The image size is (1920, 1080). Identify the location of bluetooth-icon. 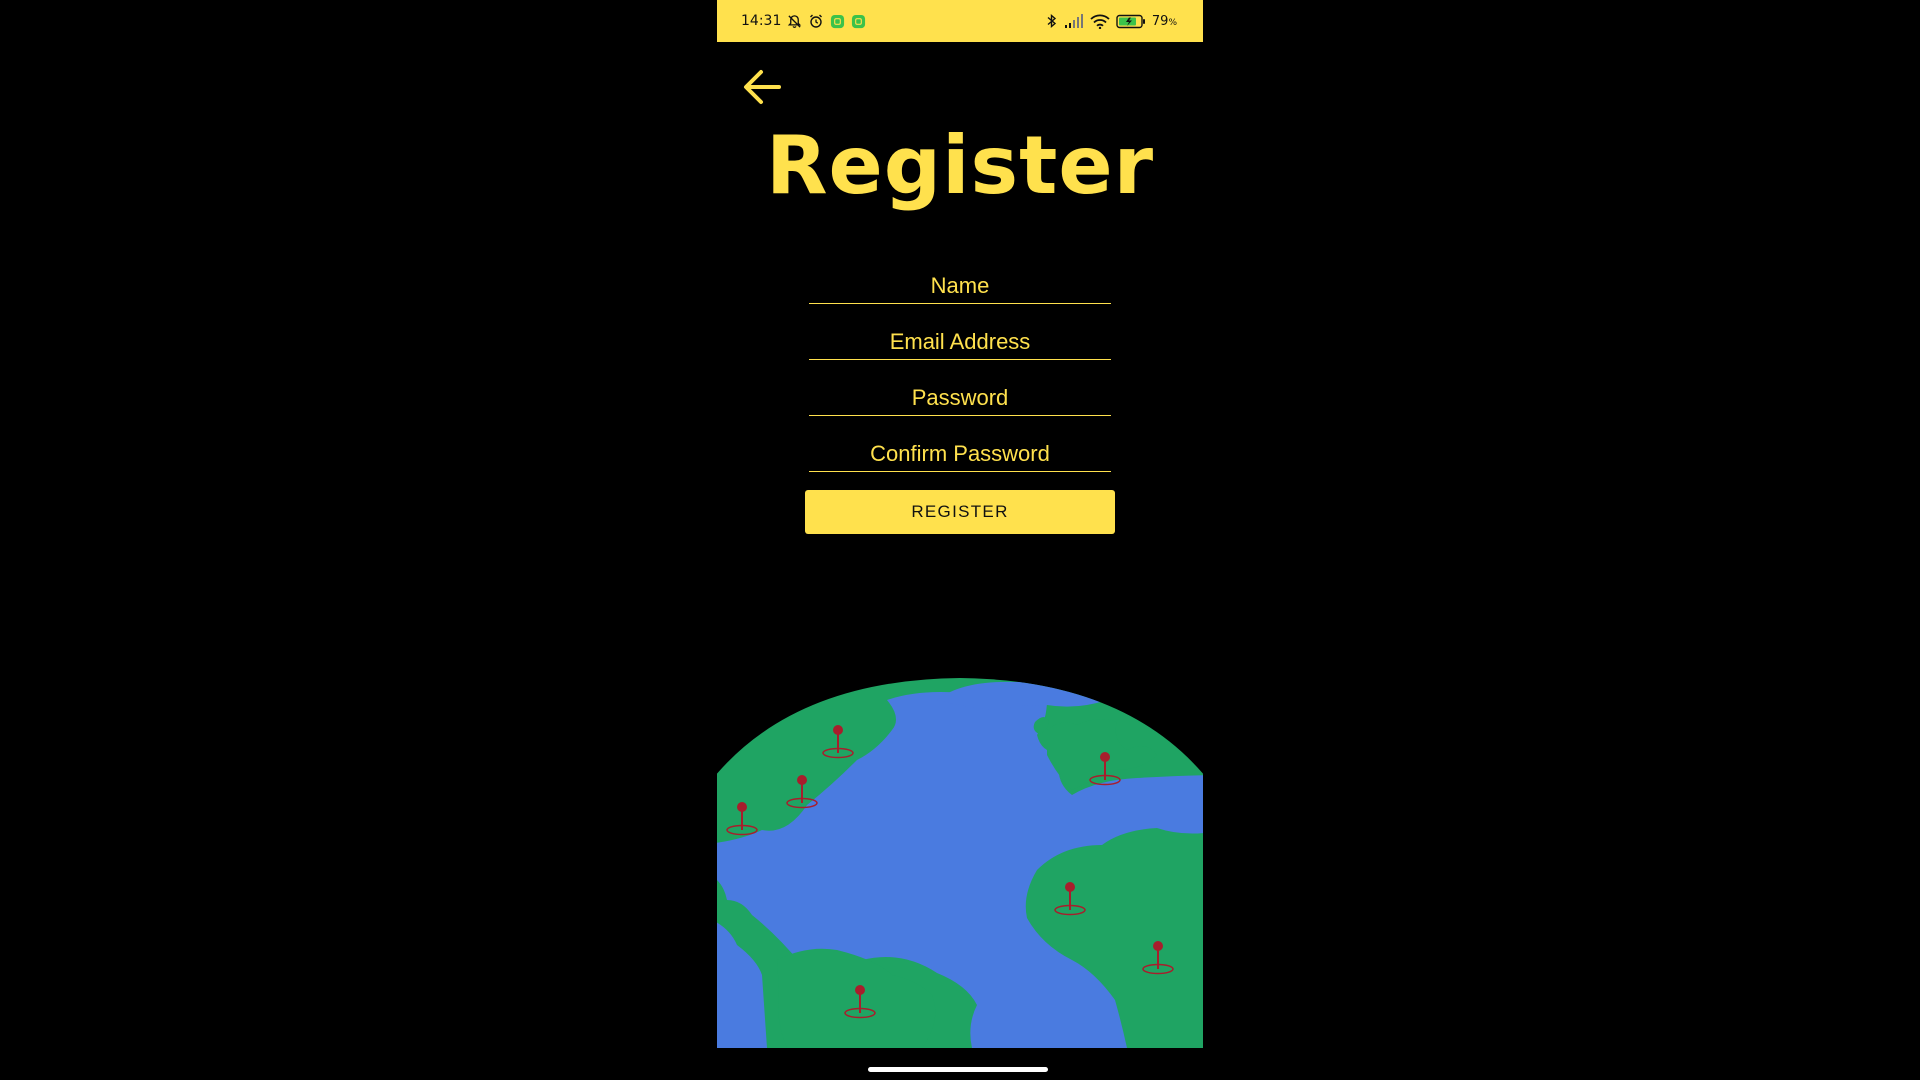
(1052, 21).